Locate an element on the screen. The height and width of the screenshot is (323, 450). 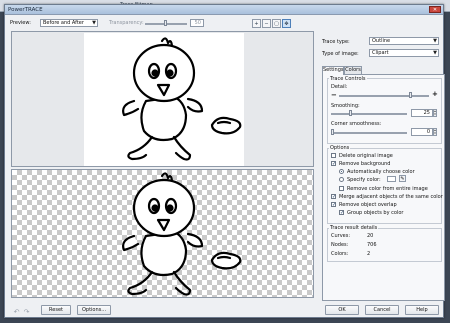
close-button: ✕ is located at coordinates (435, 9).